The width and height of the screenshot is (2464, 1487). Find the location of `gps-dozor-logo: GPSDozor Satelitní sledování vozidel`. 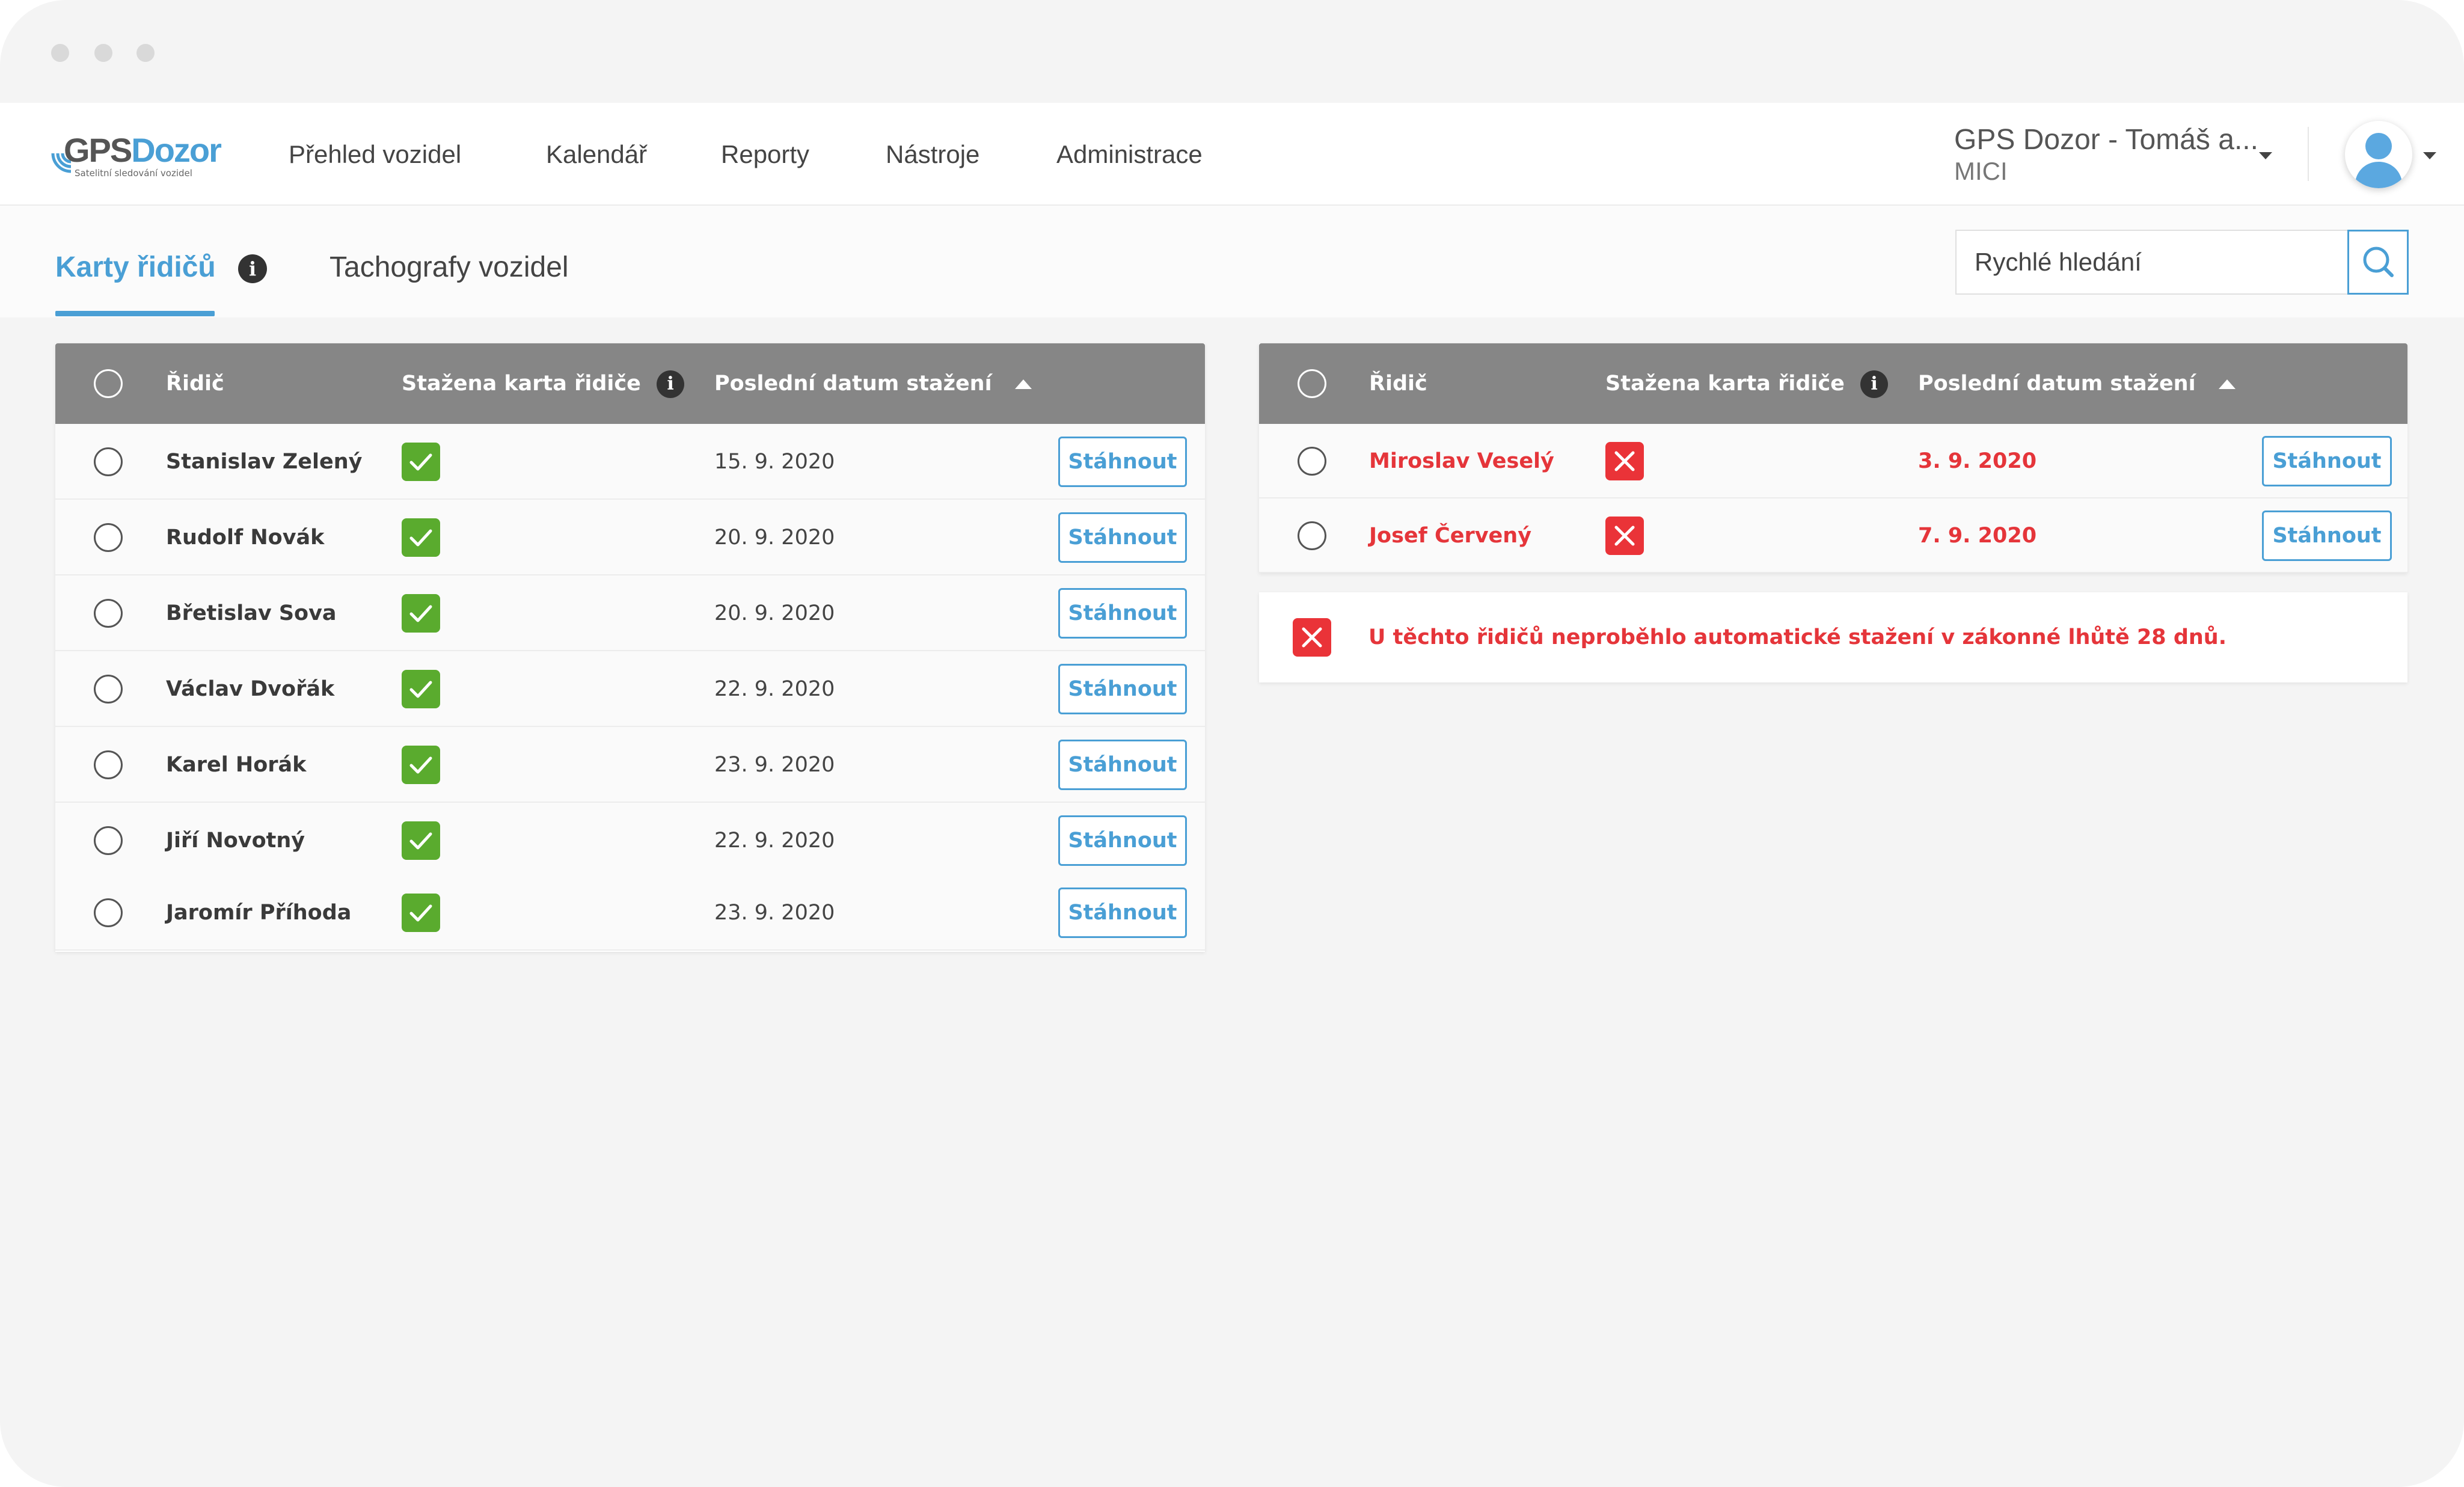

gps-dozor-logo: GPSDozor Satelitní sledování vozidel is located at coordinates (135, 154).